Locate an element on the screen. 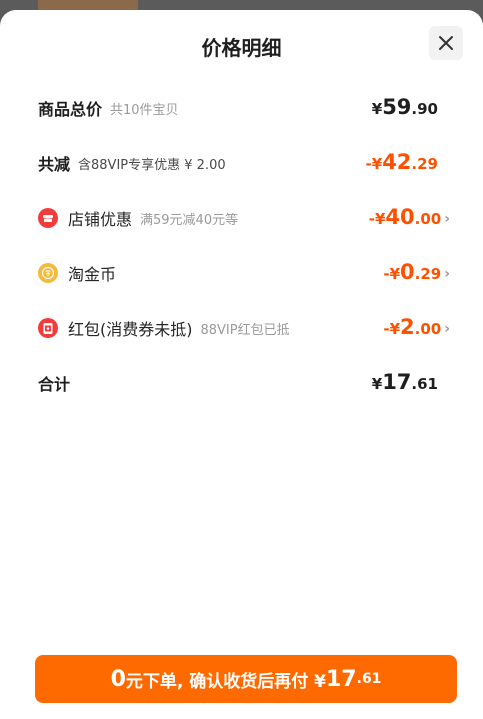 This screenshot has height=719, width=483. reduction-currency: -¥ is located at coordinates (374, 164).